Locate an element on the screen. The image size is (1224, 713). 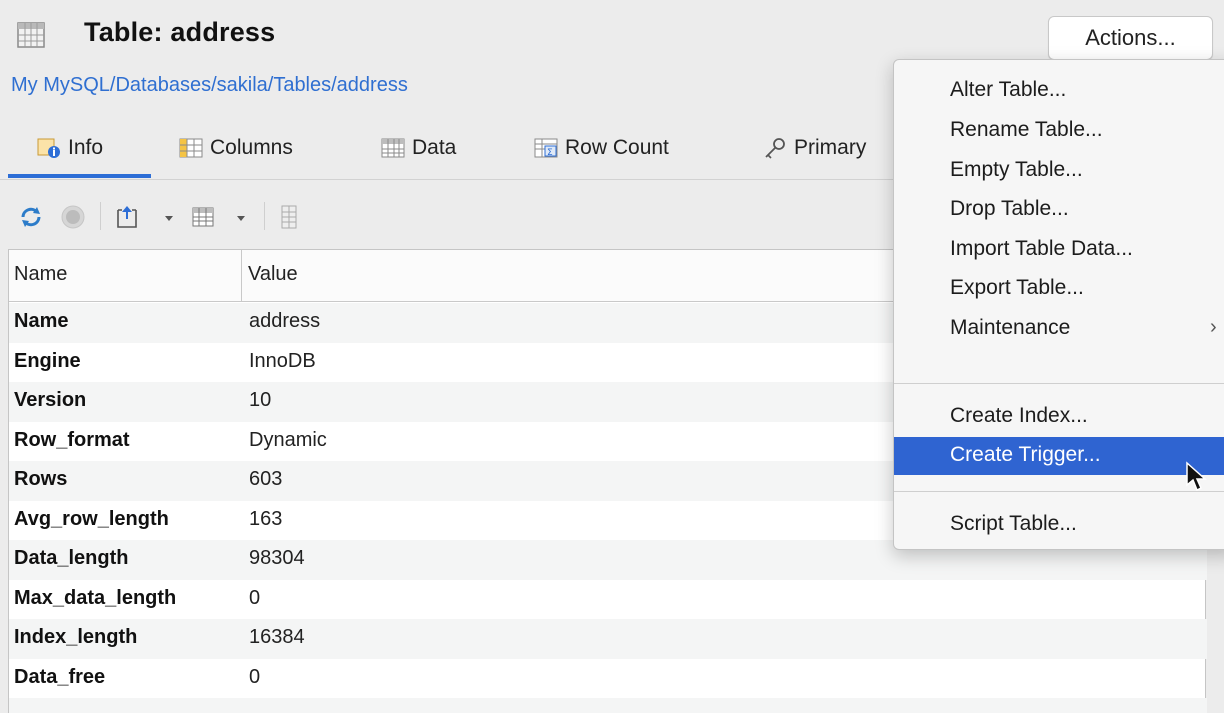
column-header-value: Value is located at coordinates (273, 274).